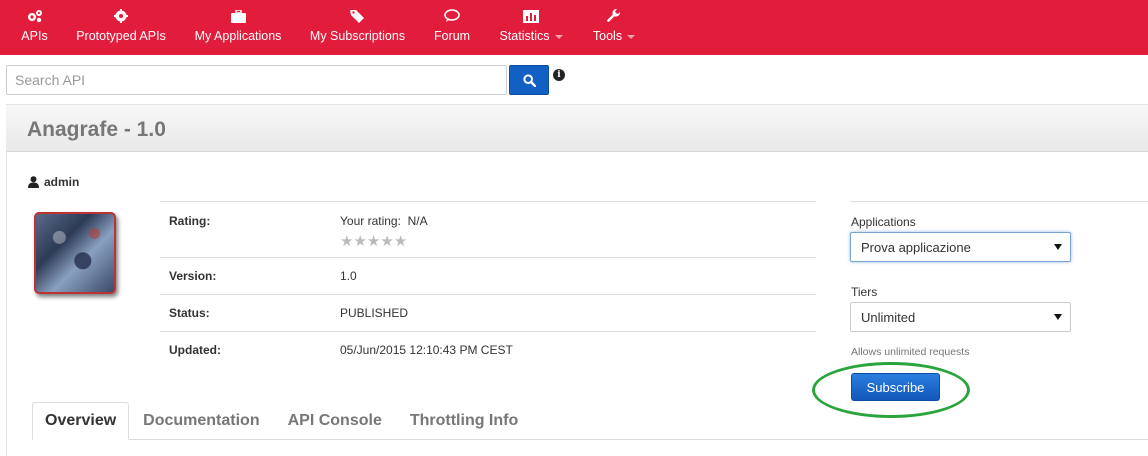  What do you see at coordinates (531, 16) in the screenshot?
I see `chart-icon` at bounding box center [531, 16].